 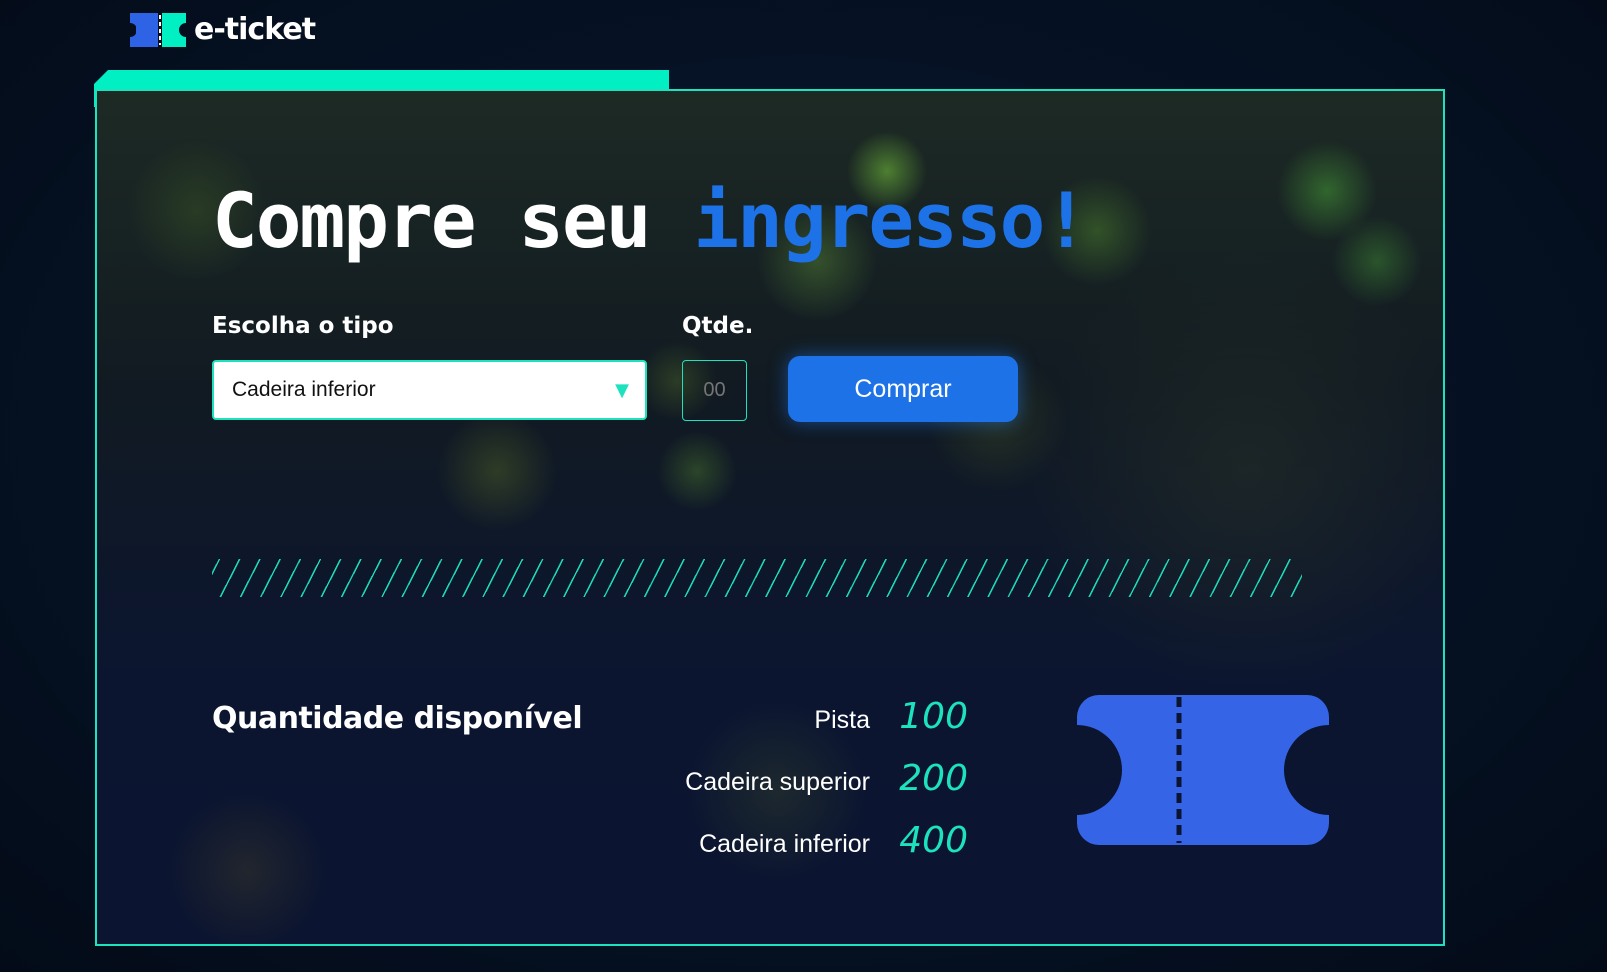 What do you see at coordinates (933, 840) in the screenshot?
I see `availability-value: 400` at bounding box center [933, 840].